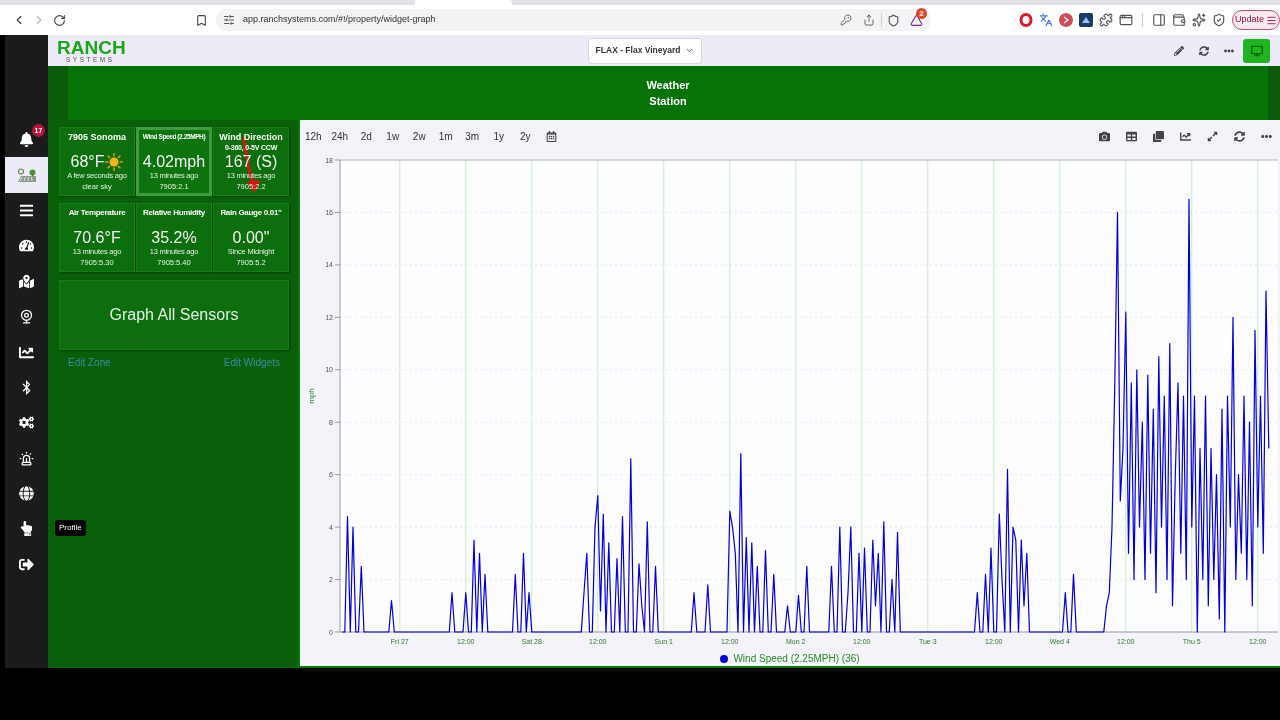 The height and width of the screenshot is (720, 1280). What do you see at coordinates (311, 396) in the screenshot?
I see `y-axis-title: mph` at bounding box center [311, 396].